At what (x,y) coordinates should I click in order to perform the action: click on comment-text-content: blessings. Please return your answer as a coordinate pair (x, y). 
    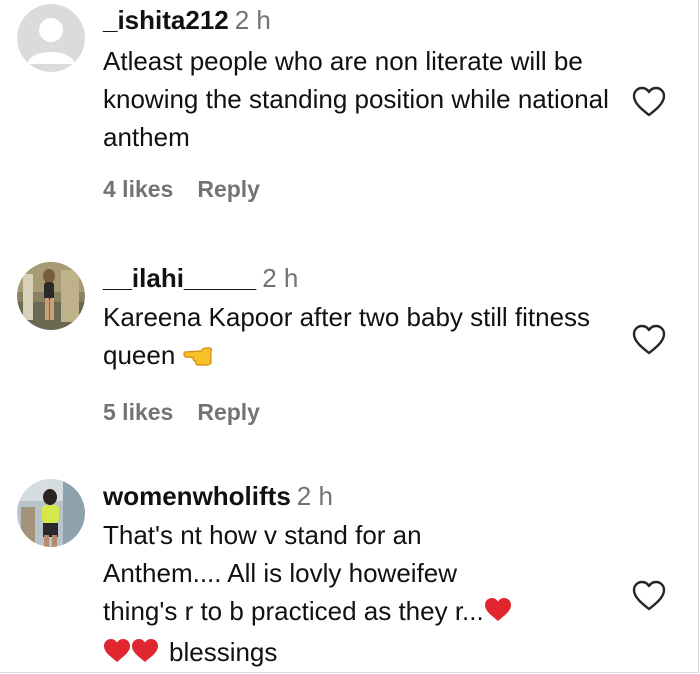
    Looking at the image, I should click on (223, 652).